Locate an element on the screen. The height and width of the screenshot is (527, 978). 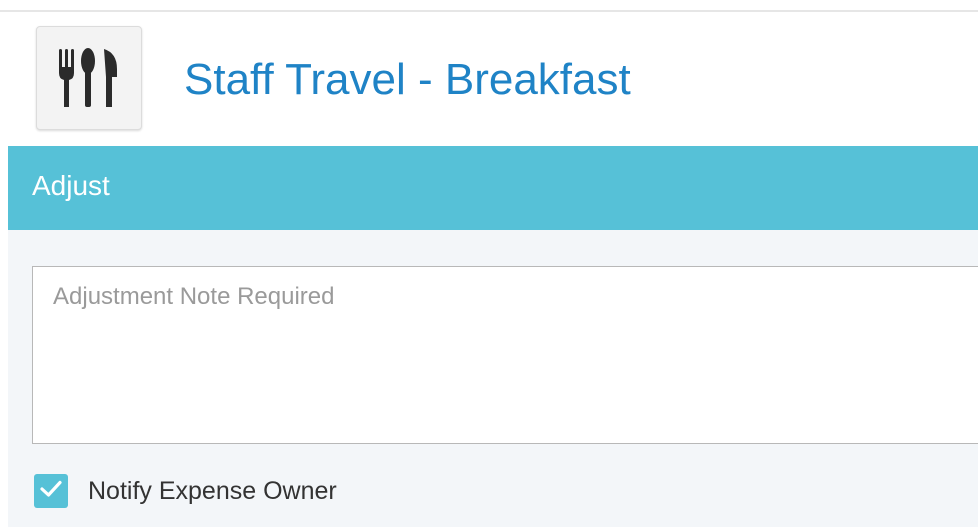
utensils-icon is located at coordinates (89, 78).